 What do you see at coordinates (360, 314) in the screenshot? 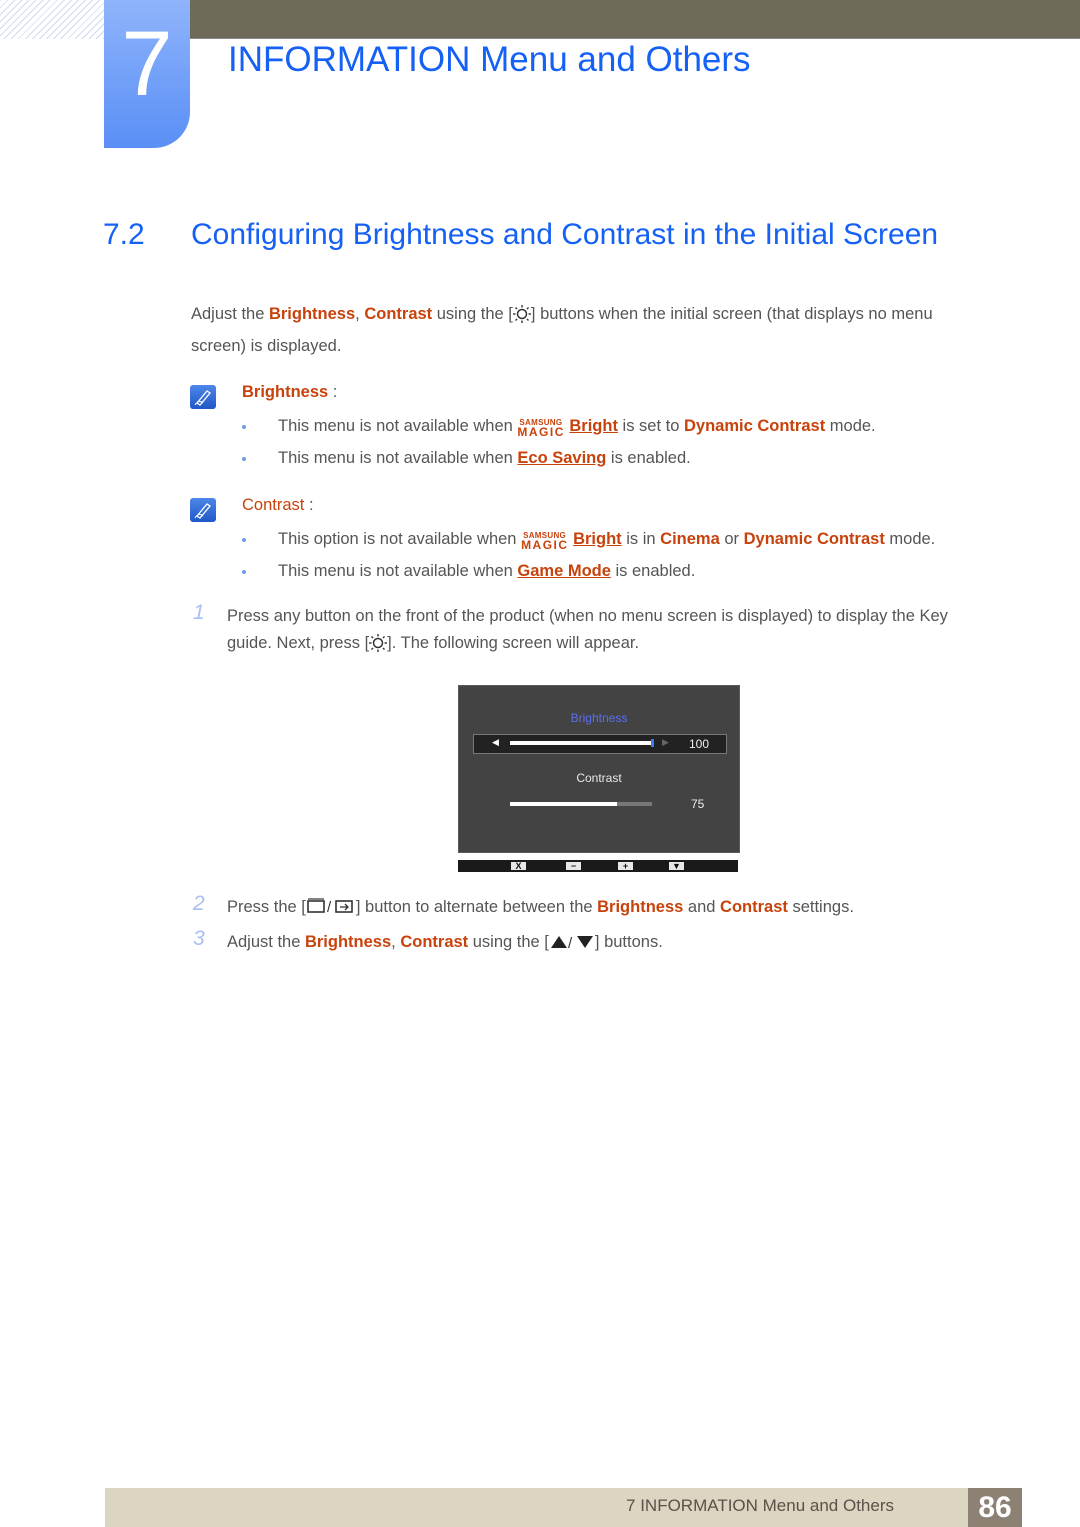
I see `intro-text: ,` at bounding box center [360, 314].